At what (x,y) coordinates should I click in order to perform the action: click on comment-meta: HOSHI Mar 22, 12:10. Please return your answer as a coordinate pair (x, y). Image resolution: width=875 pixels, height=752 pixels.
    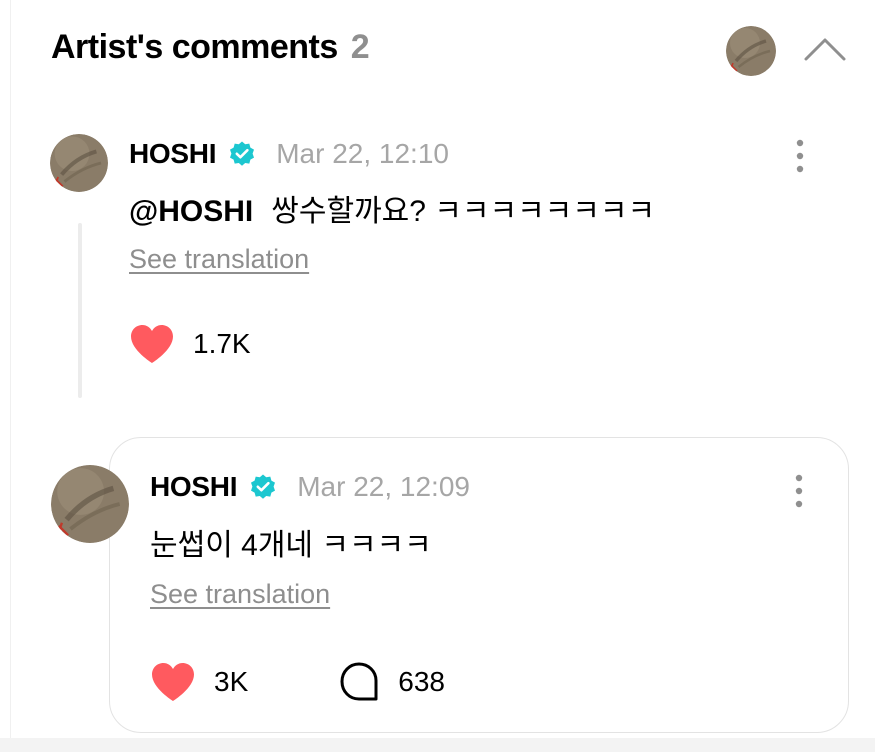
    Looking at the image, I should click on (289, 154).